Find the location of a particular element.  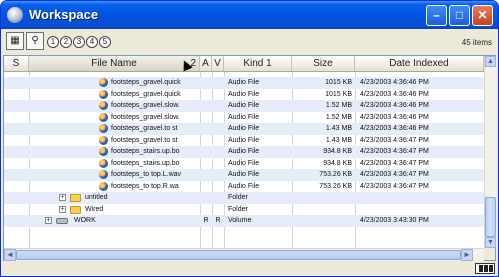

column-kind-label: Kind is located at coordinates (253, 63).